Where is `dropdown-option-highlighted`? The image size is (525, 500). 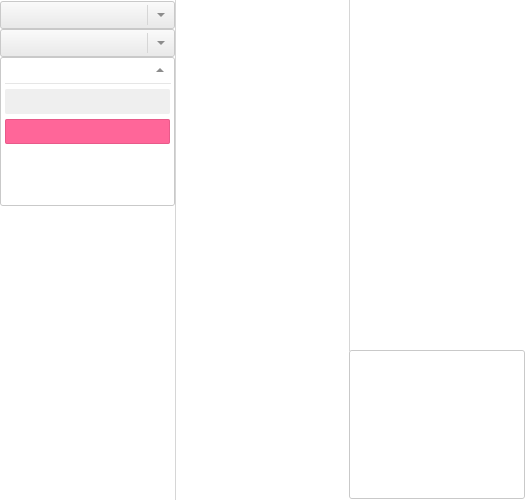 dropdown-option-highlighted is located at coordinates (87, 131).